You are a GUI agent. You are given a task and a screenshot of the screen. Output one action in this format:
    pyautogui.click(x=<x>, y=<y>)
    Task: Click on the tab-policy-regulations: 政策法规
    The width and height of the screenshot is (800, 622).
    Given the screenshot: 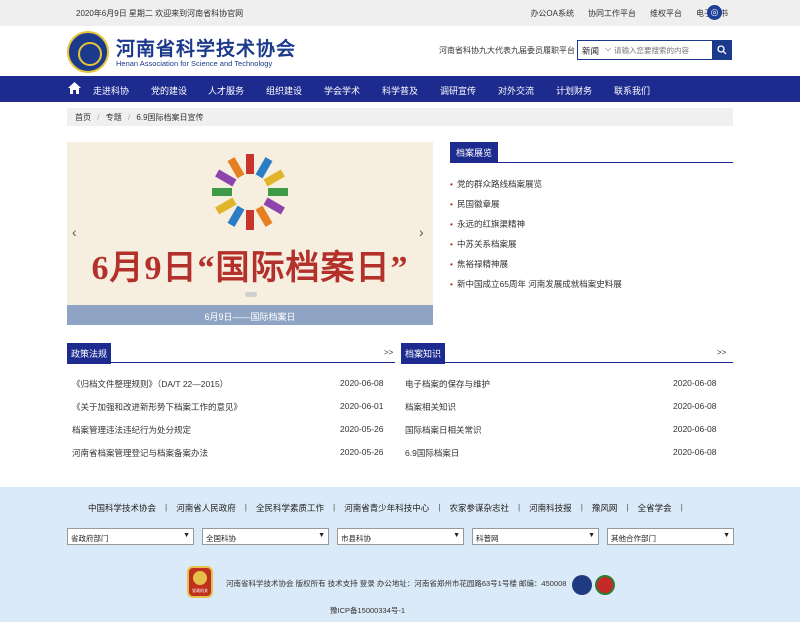 What is the action you would take?
    pyautogui.click(x=89, y=353)
    